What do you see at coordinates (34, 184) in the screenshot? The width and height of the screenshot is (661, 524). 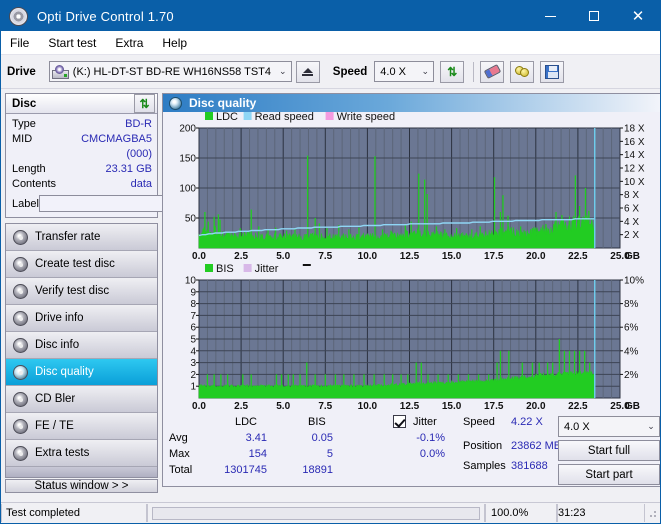 I see `disc-key-contents: Contents` at bounding box center [34, 184].